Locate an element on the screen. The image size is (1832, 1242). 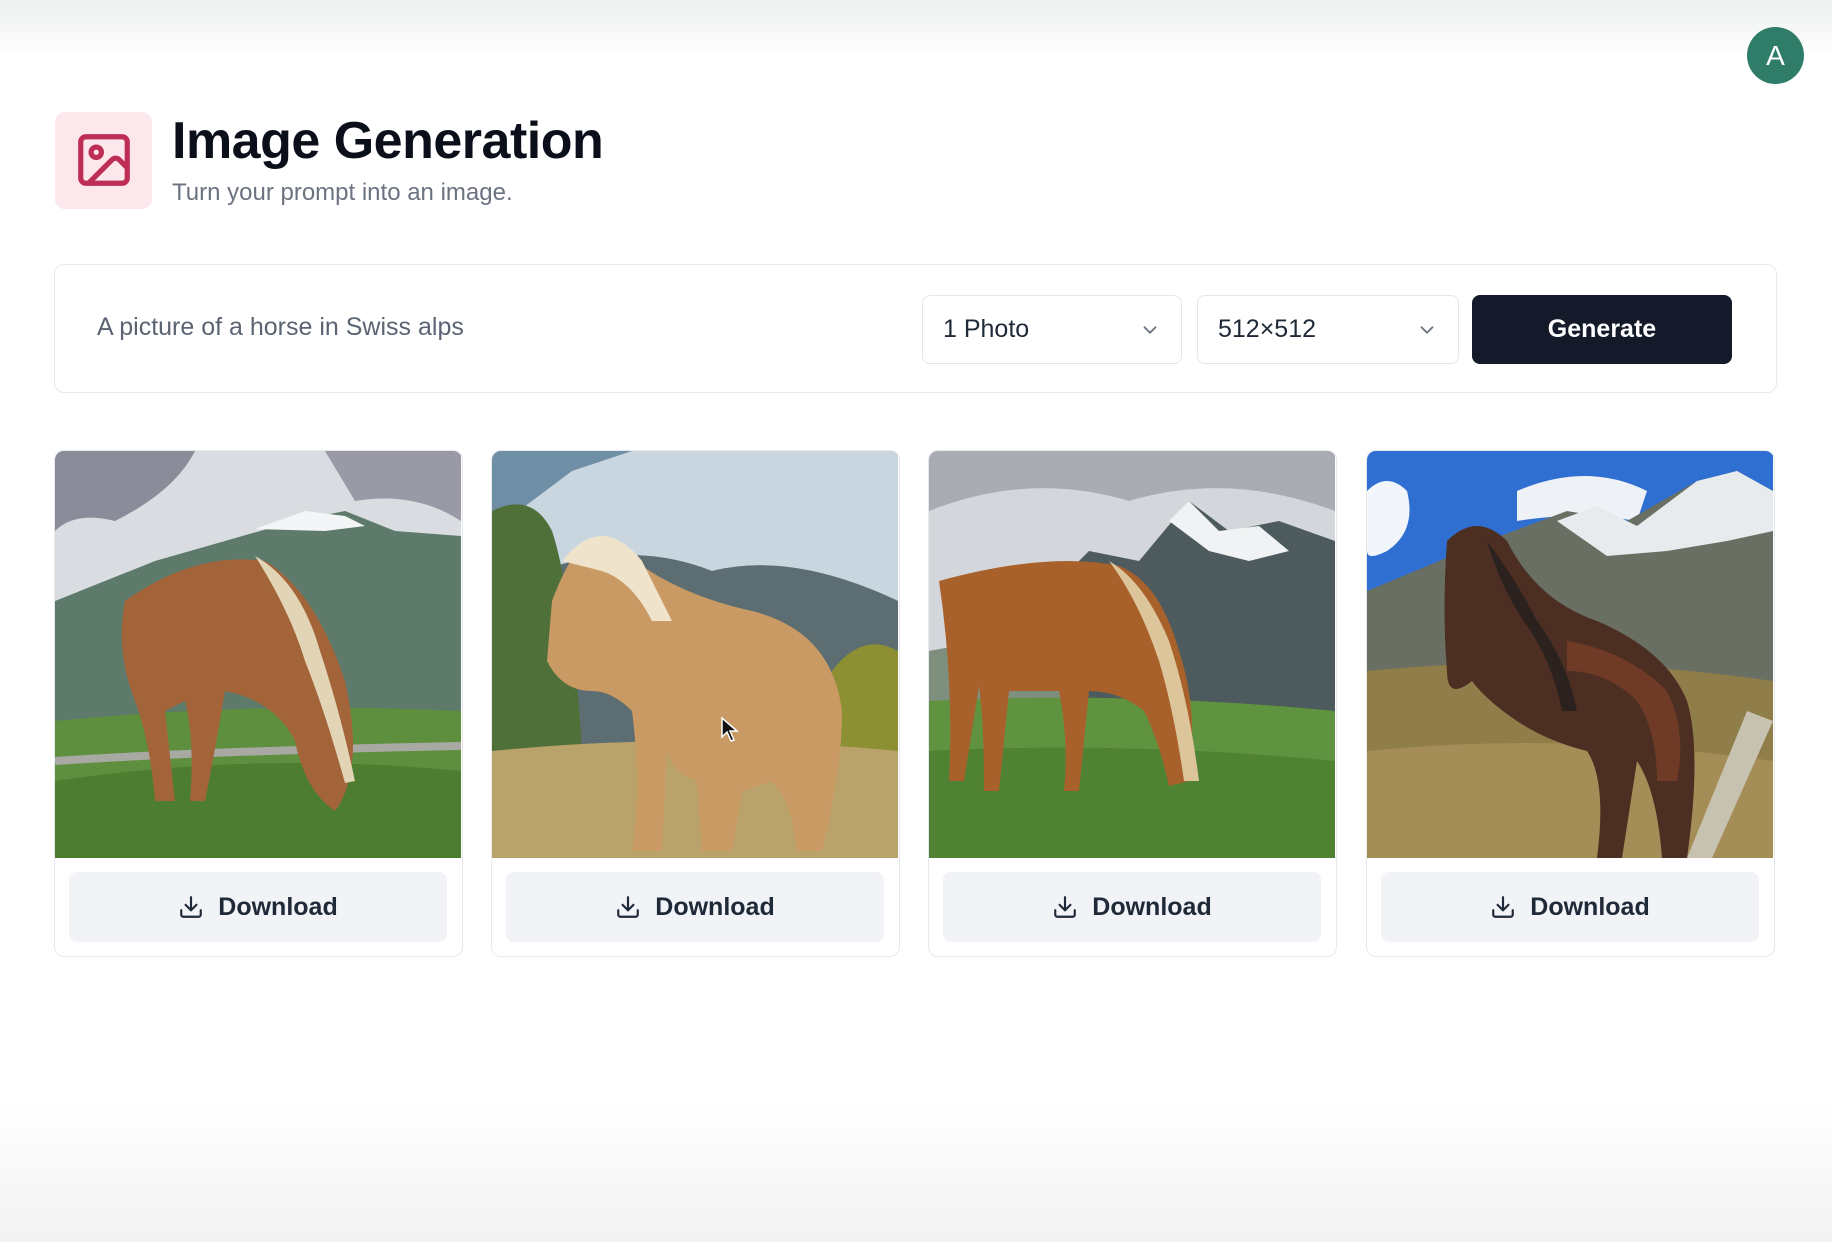
prompt-input: A picture of a horse in Swiss alps is located at coordinates (280, 327).